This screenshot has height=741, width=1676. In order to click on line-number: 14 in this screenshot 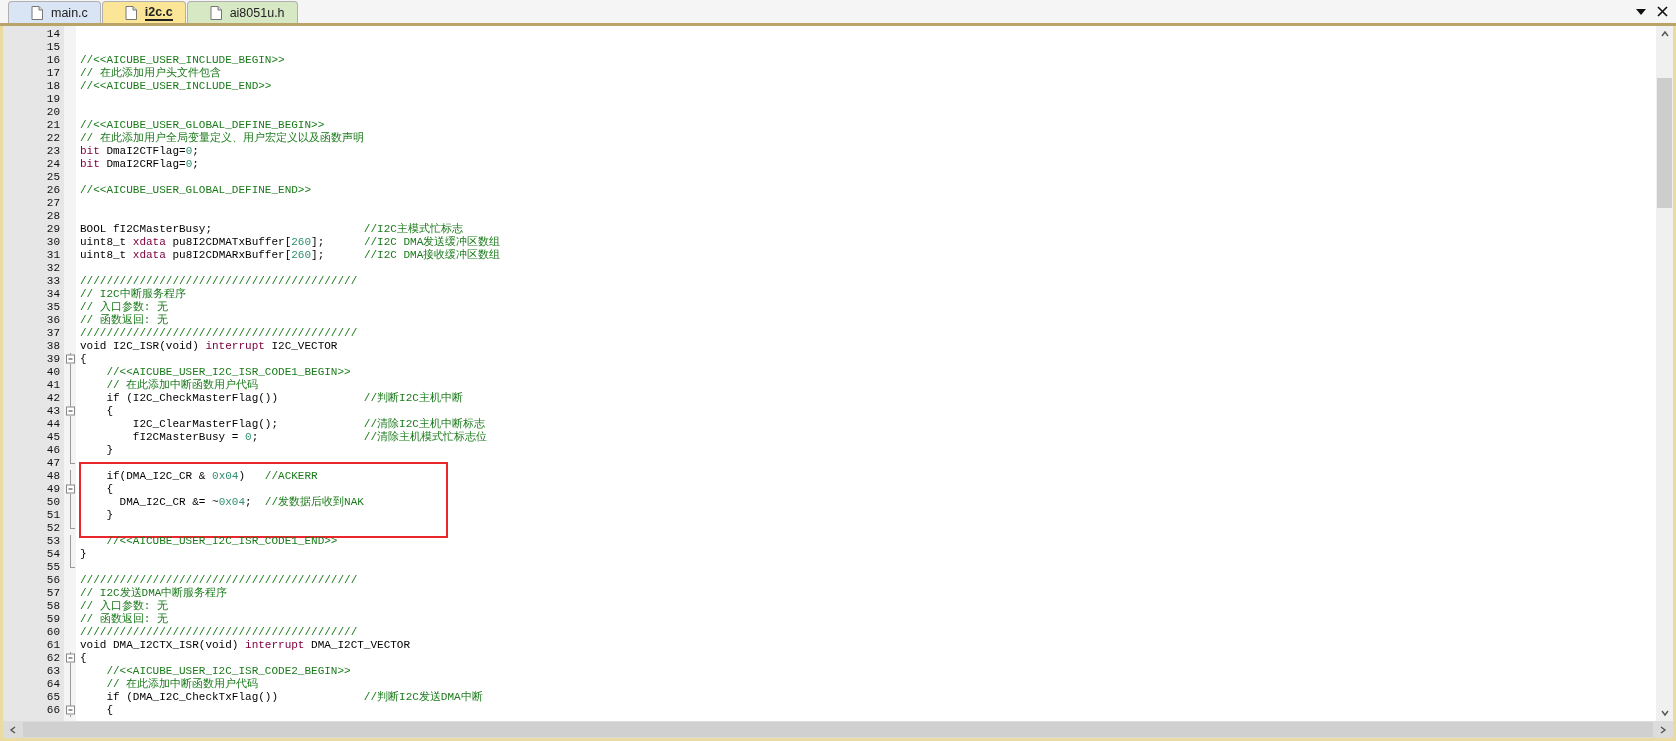, I will do `click(53, 34)`.